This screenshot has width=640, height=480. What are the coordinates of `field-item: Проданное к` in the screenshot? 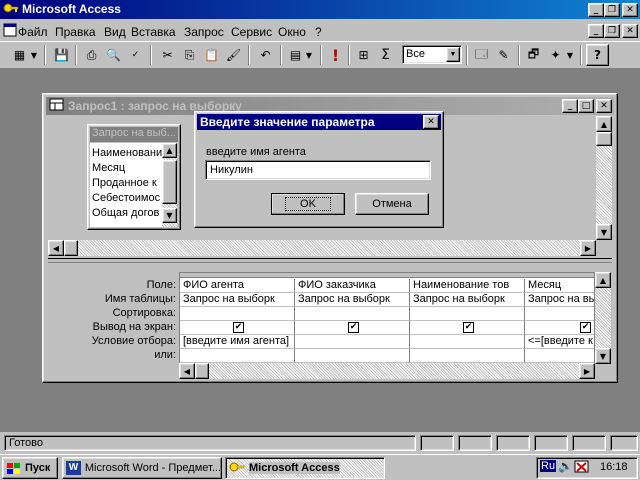 It's located at (127, 183).